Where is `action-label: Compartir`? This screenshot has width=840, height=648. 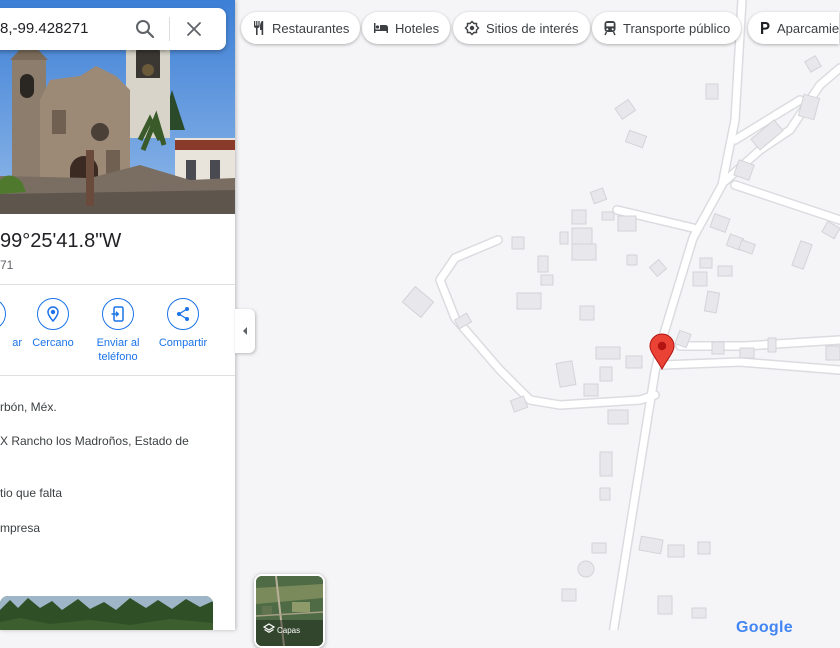 action-label: Compartir is located at coordinates (183, 343).